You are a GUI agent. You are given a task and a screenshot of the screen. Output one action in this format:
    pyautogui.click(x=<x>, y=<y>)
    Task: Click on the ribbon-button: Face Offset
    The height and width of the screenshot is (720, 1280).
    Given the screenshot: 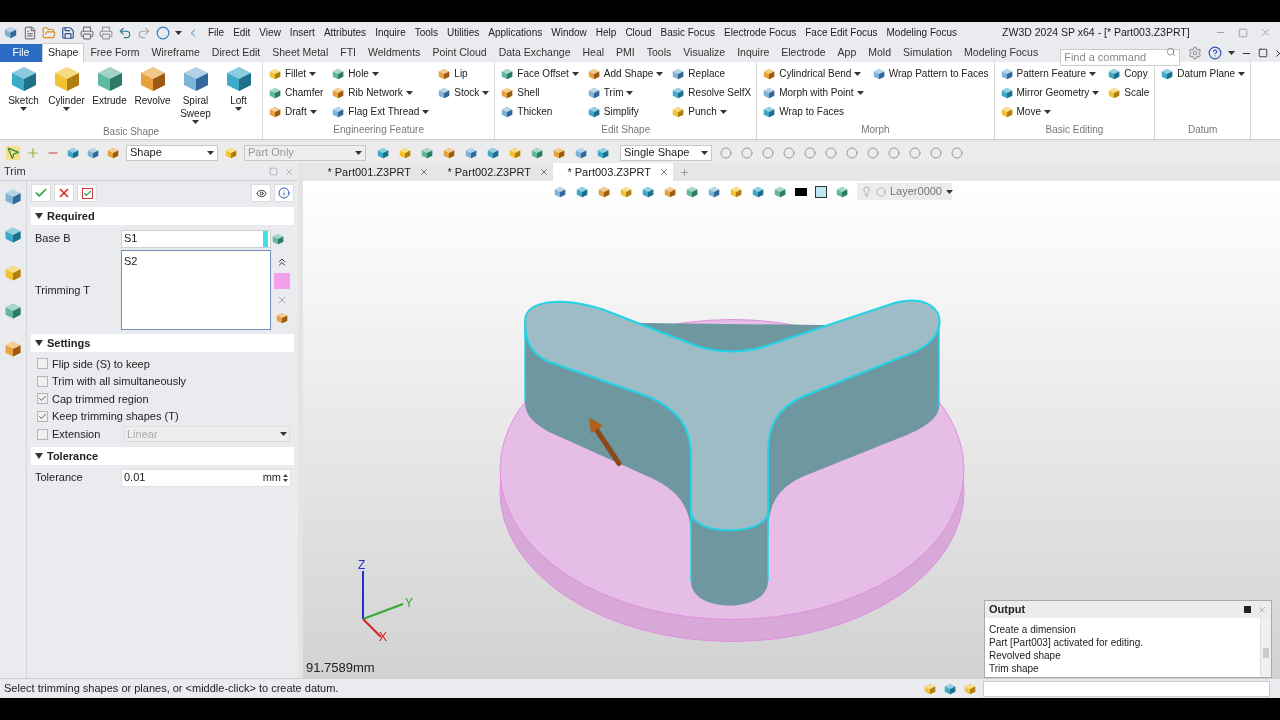 What is the action you would take?
    pyautogui.click(x=539, y=73)
    